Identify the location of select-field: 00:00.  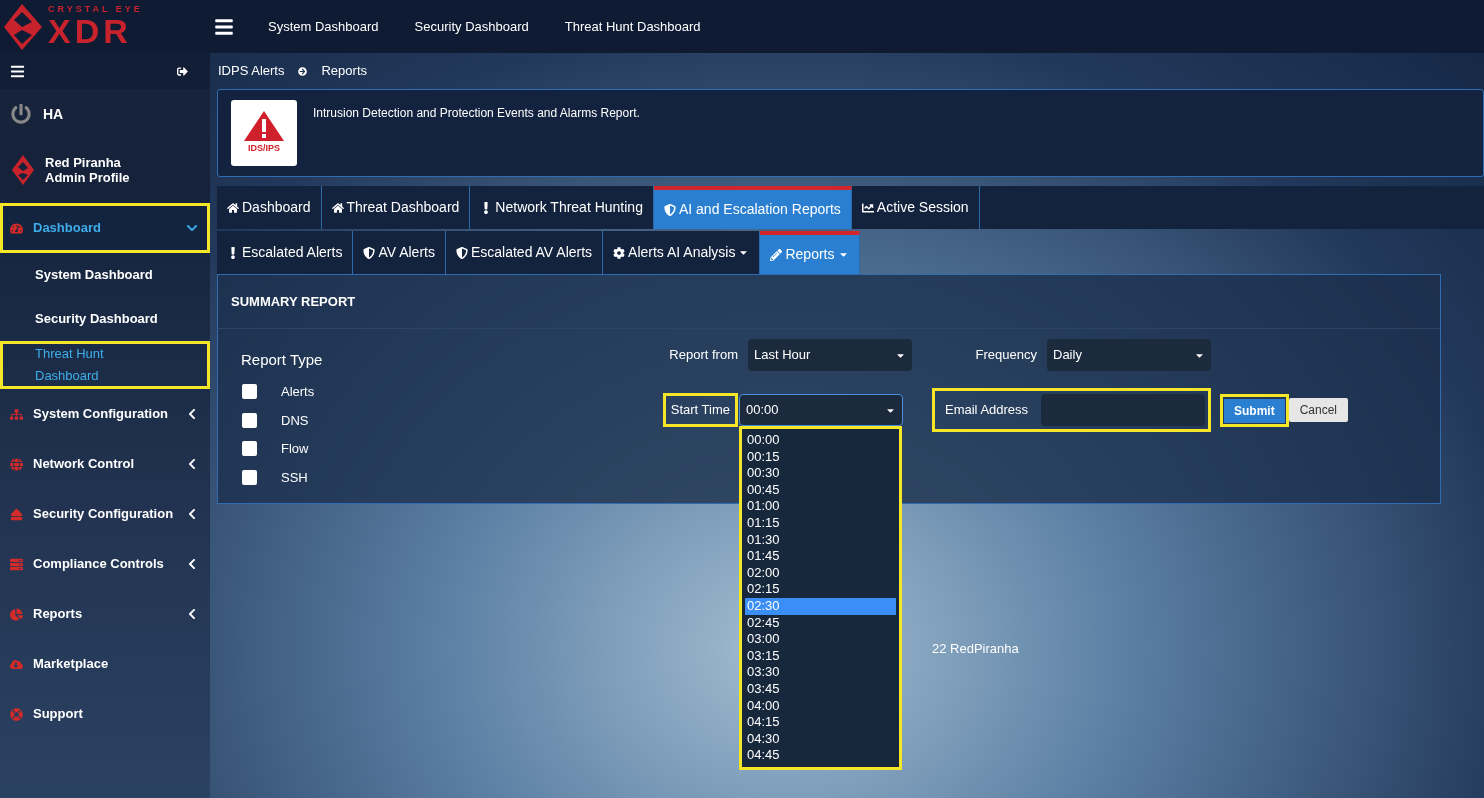
(821, 410).